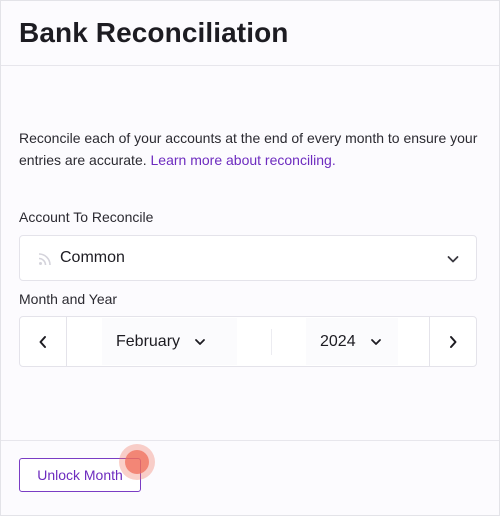  What do you see at coordinates (243, 160) in the screenshot?
I see `learn-more-link: Learn more about reconciling.` at bounding box center [243, 160].